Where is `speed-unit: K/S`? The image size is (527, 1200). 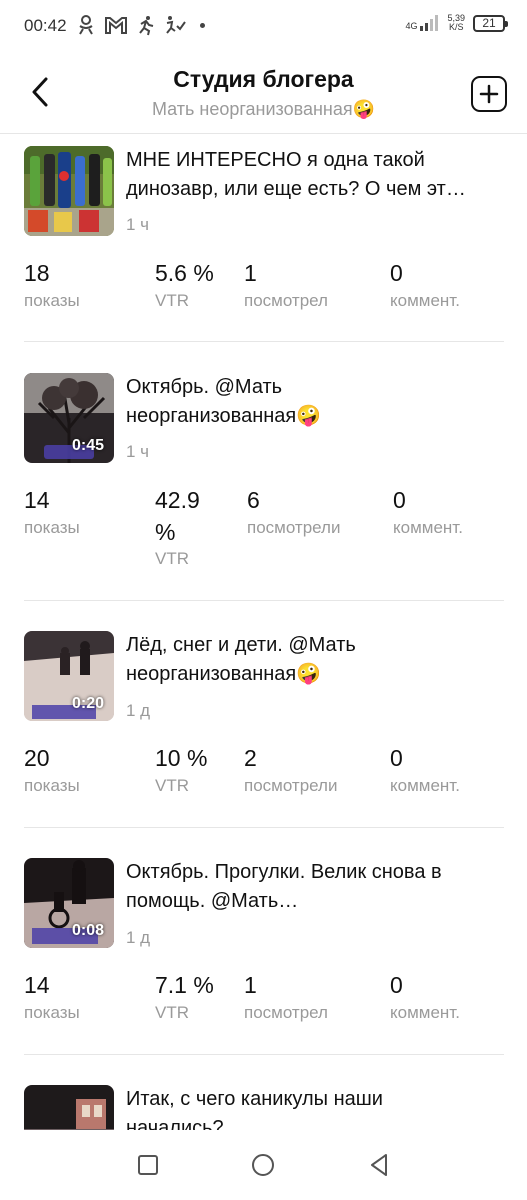 speed-unit: K/S is located at coordinates (456, 27).